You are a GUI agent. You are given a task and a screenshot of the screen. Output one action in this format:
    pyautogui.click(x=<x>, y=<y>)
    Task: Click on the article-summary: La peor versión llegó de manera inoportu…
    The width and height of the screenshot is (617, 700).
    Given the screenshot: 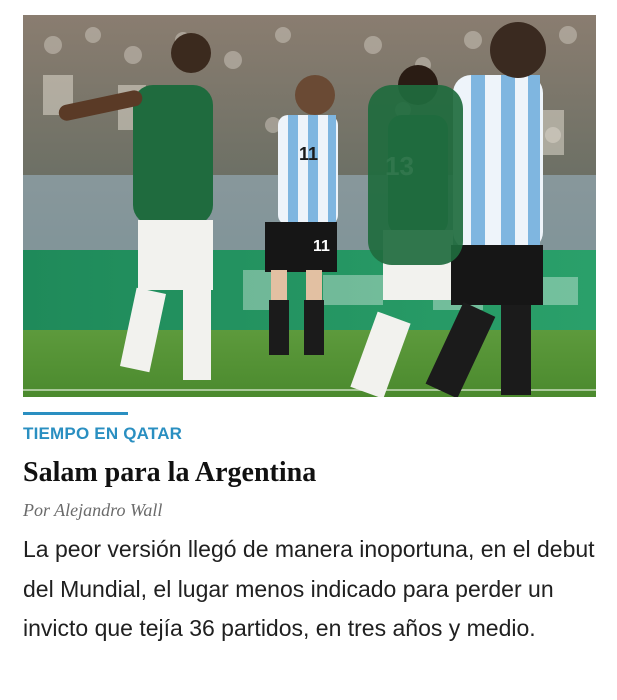 What is the action you would take?
    pyautogui.click(x=309, y=588)
    